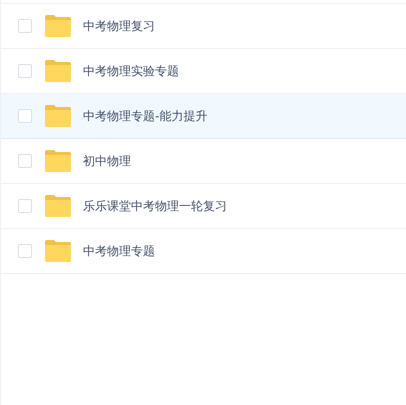 Image resolution: width=406 pixels, height=405 pixels. What do you see at coordinates (119, 26) in the screenshot?
I see `folder-name: 中考物理复习` at bounding box center [119, 26].